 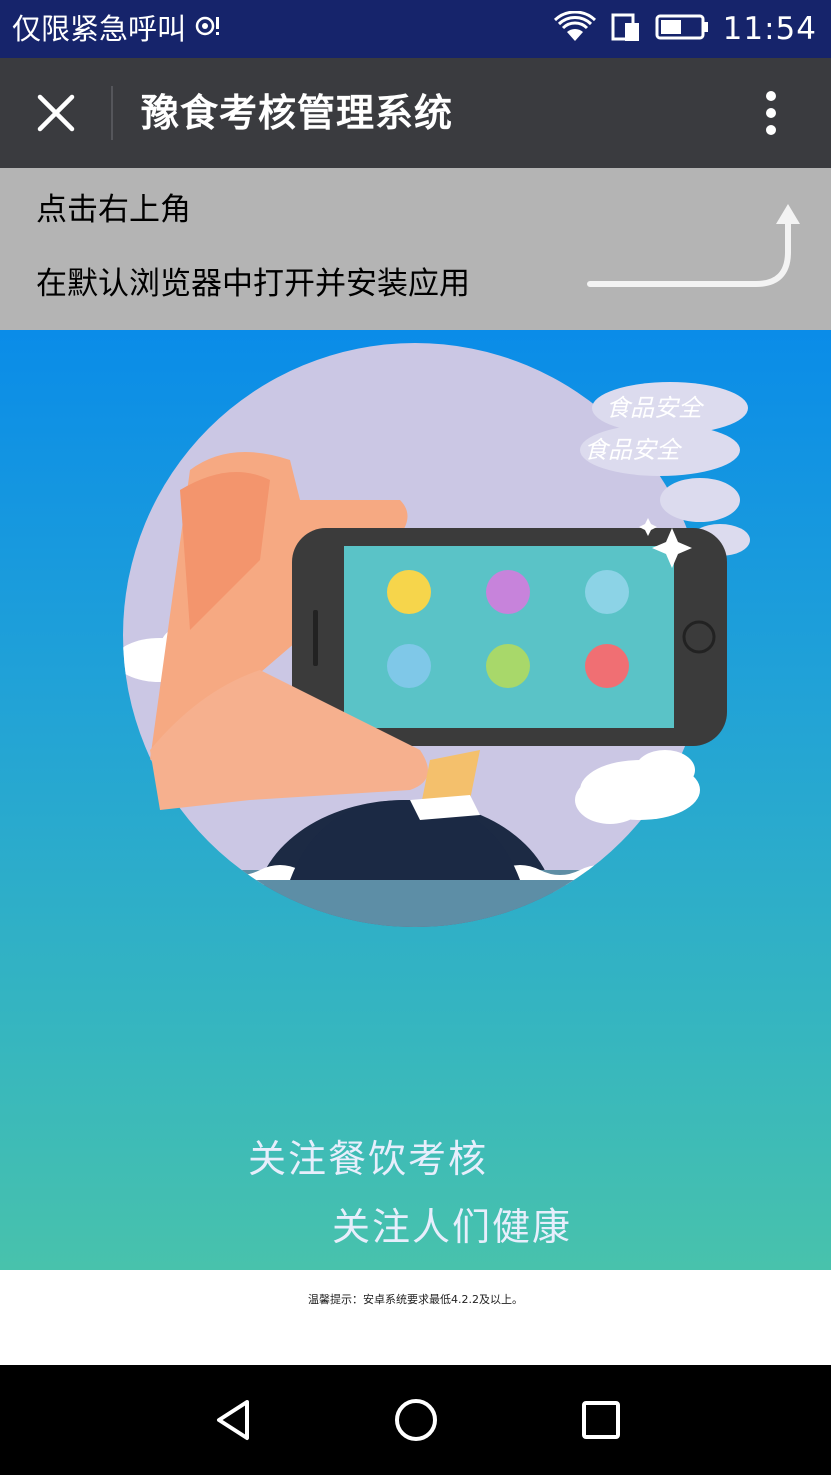 I want to click on slogan-line-1: 关注餐饮考核, so click(x=368, y=1159).